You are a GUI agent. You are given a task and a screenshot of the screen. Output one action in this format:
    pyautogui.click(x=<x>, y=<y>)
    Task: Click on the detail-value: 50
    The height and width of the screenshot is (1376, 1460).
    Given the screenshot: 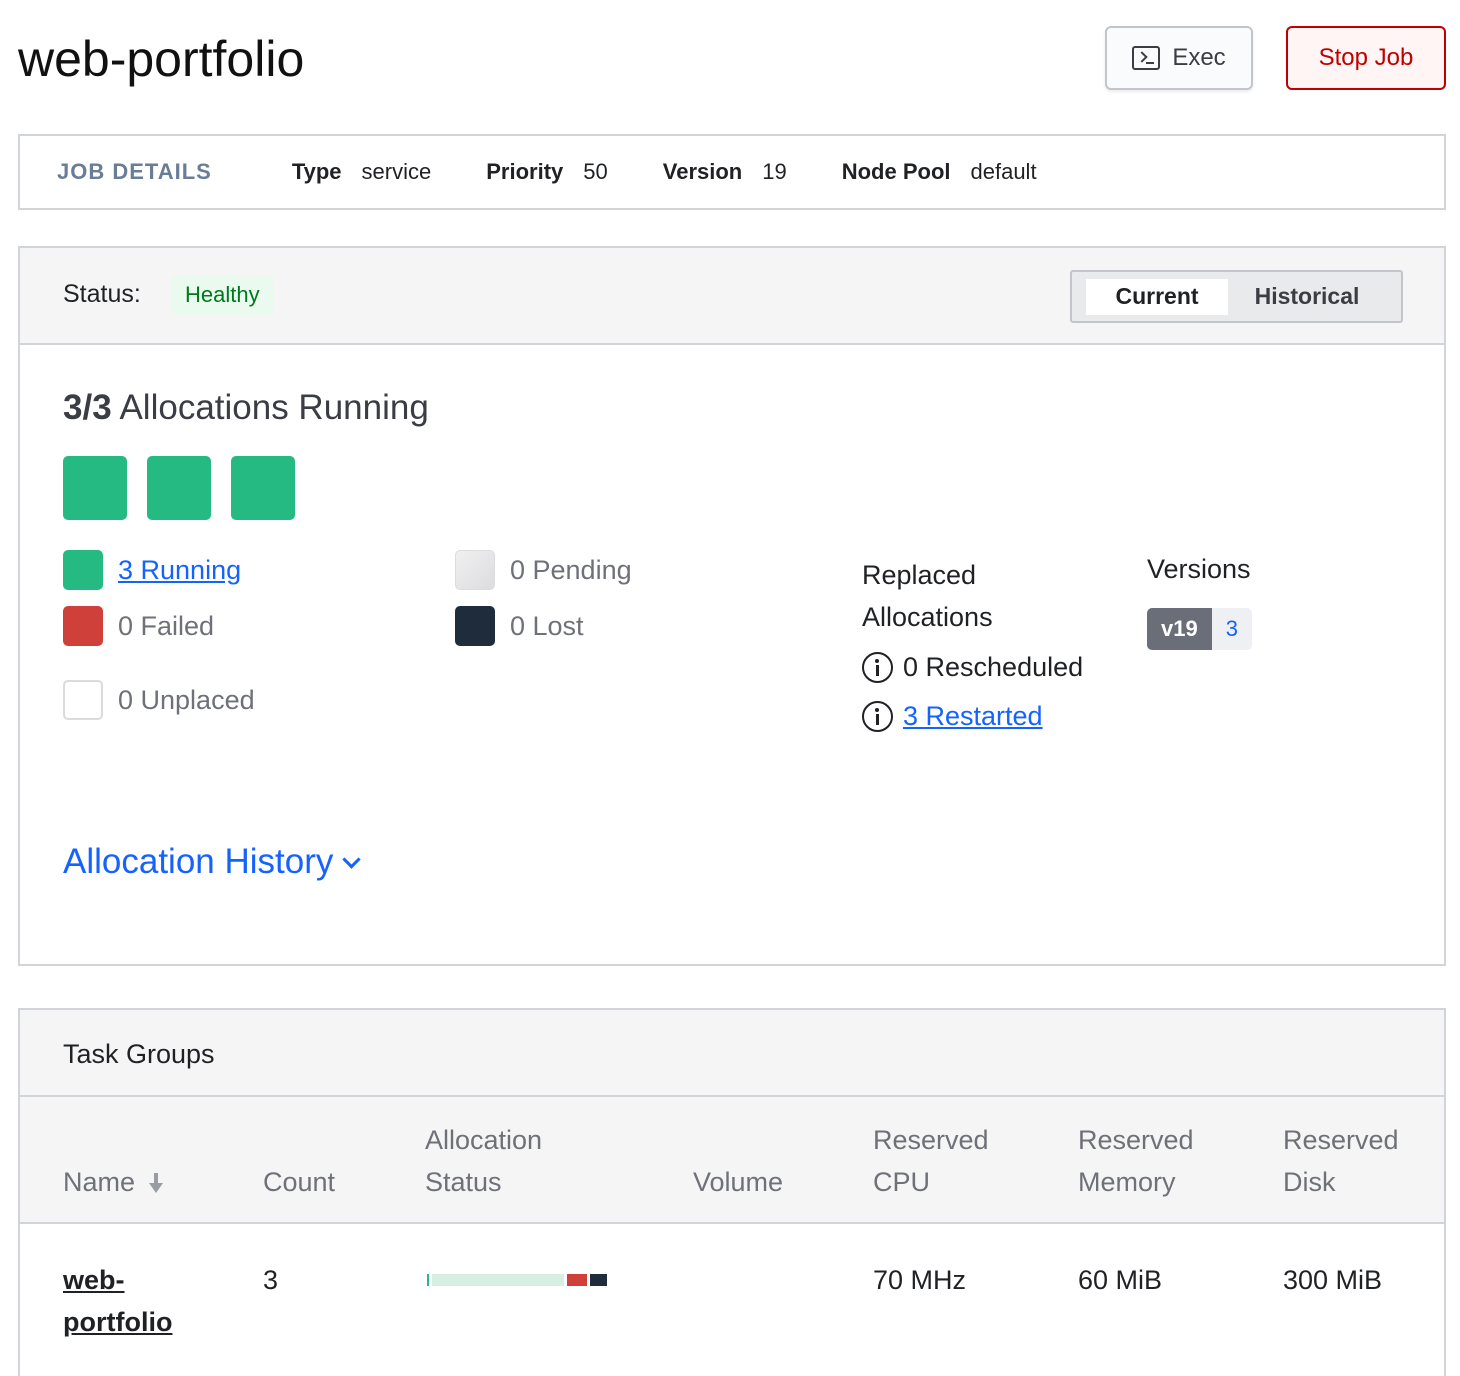 What is the action you would take?
    pyautogui.click(x=595, y=171)
    